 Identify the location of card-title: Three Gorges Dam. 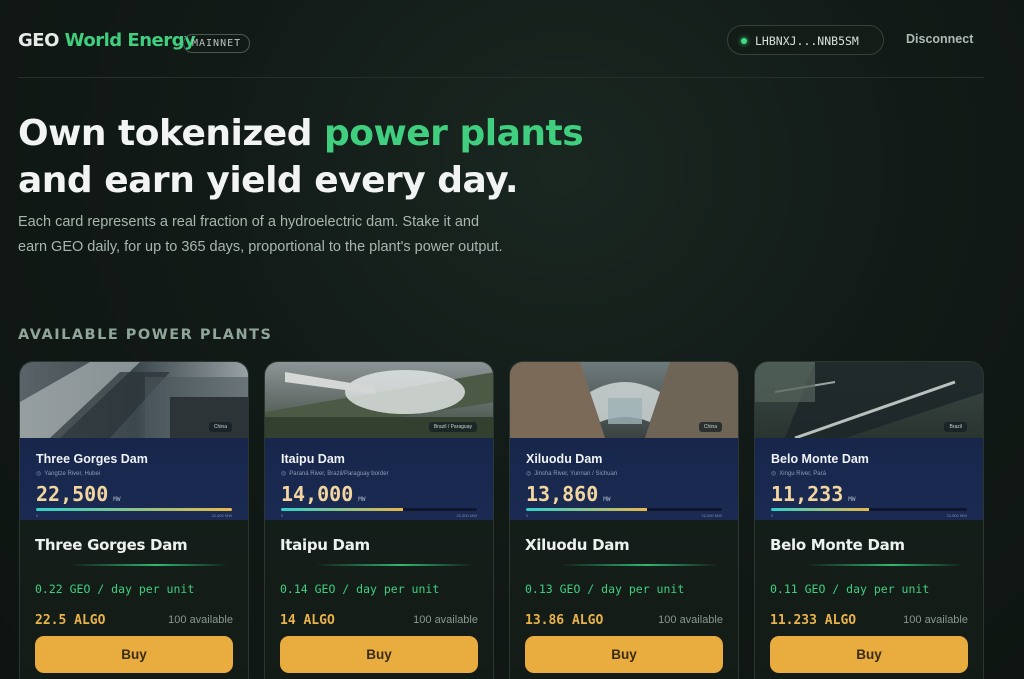
(111, 545).